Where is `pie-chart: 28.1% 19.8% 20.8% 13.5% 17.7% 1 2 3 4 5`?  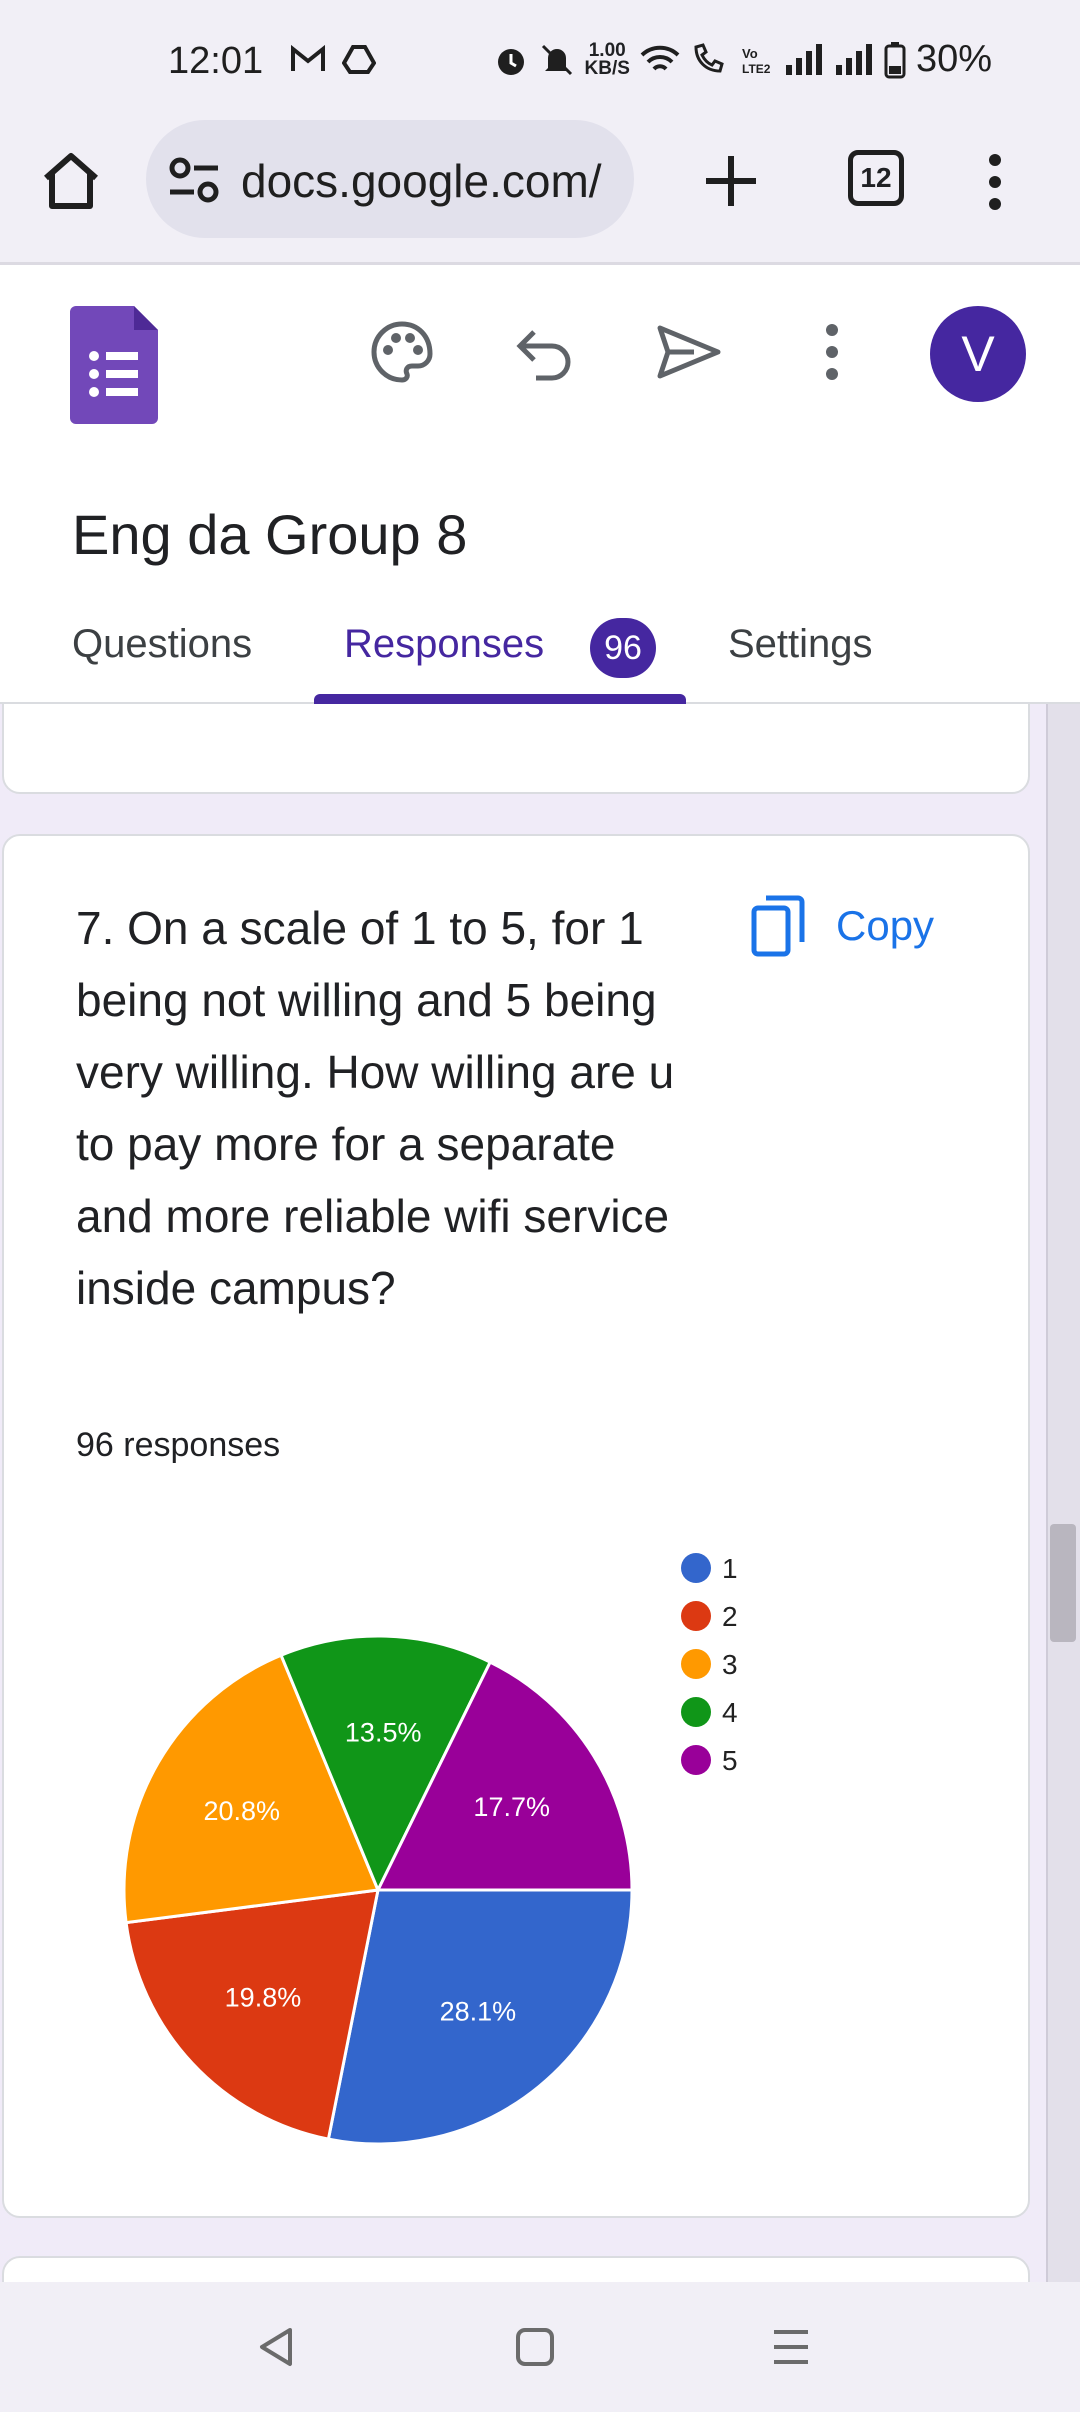 pie-chart: 28.1% 19.8% 20.8% 13.5% 17.7% 1 2 3 4 5 is located at coordinates (430, 1849).